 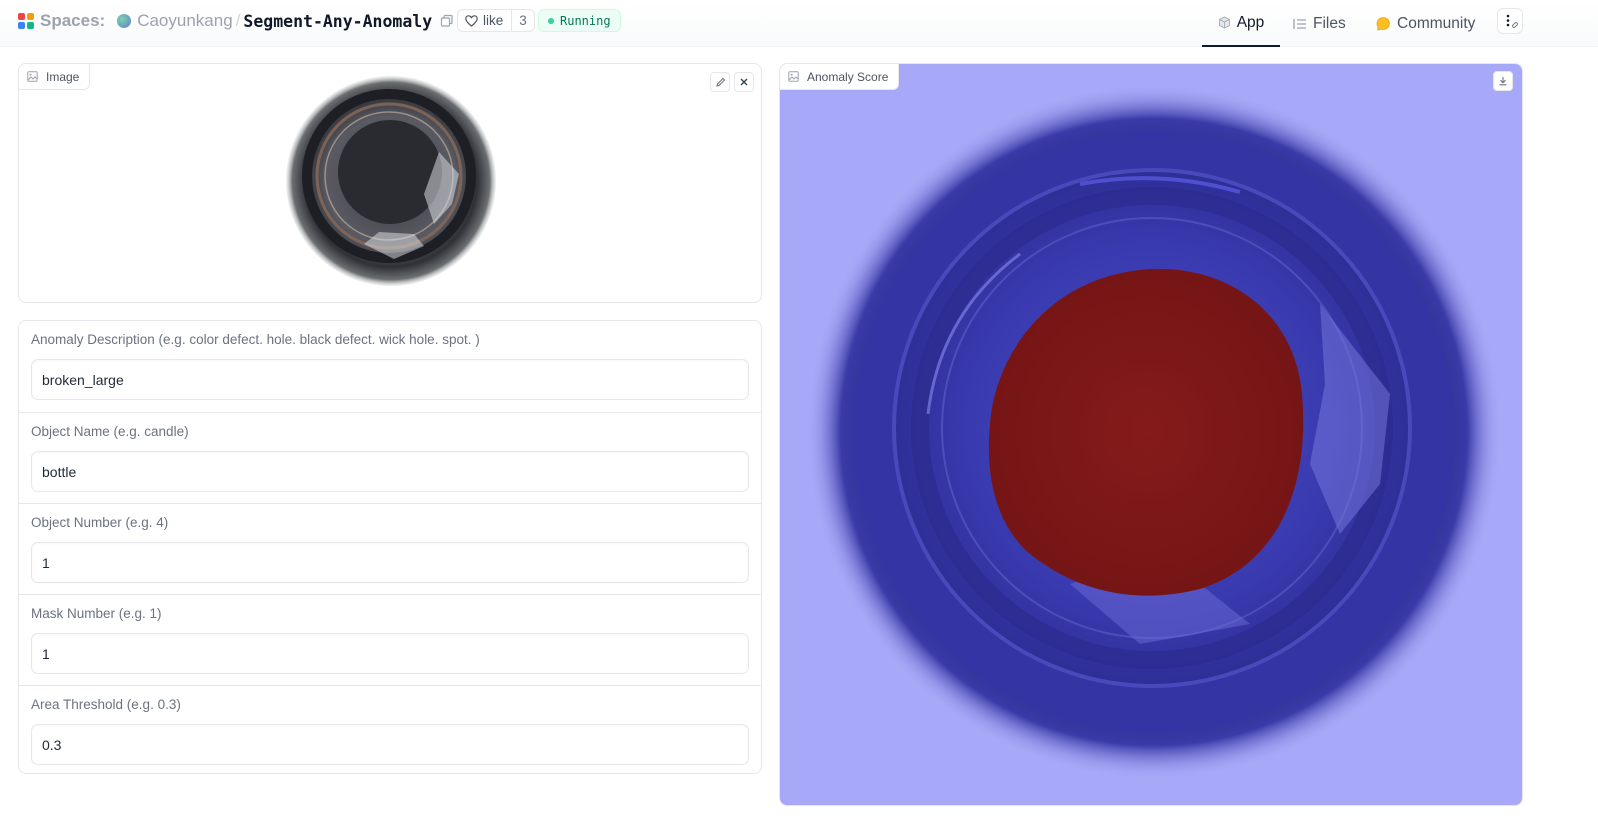 I want to click on spaces-link: Spaces:, so click(x=72, y=21).